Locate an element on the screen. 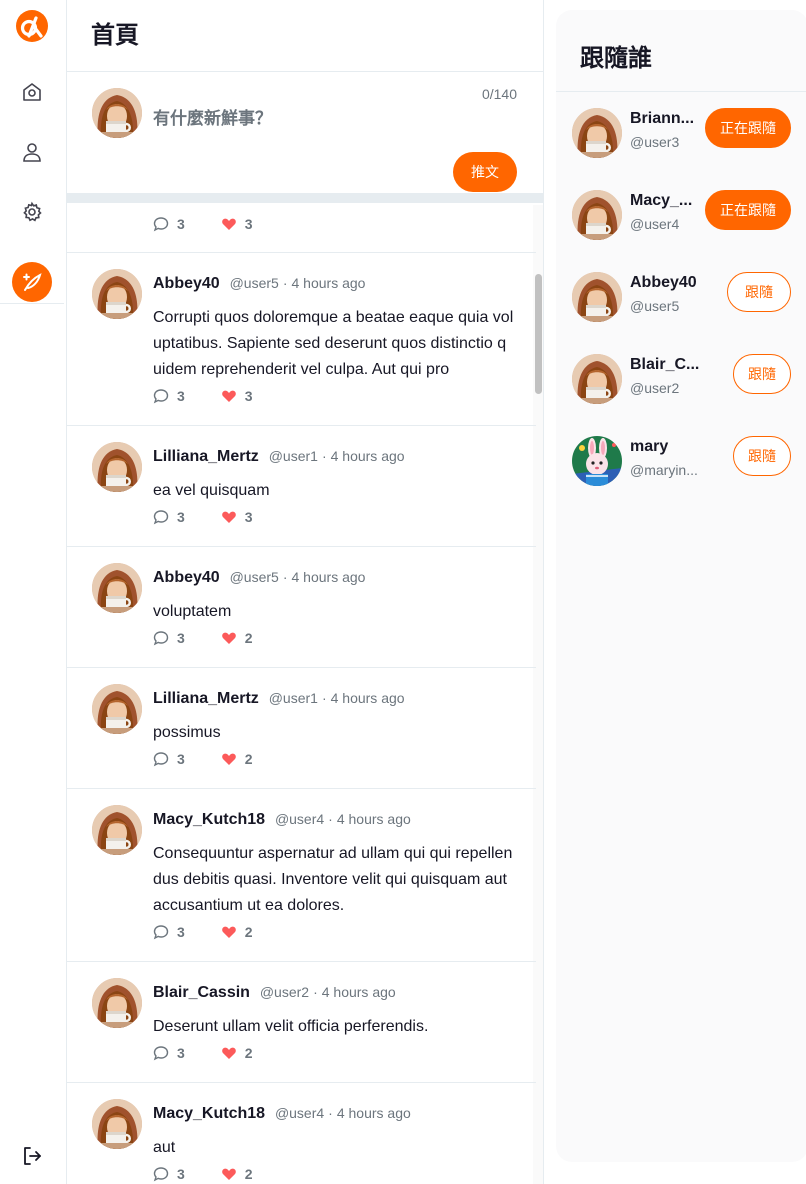 The height and width of the screenshot is (1184, 806). tweet-header: Abbey40 @user5 · 4 hours ago is located at coordinates (259, 284).